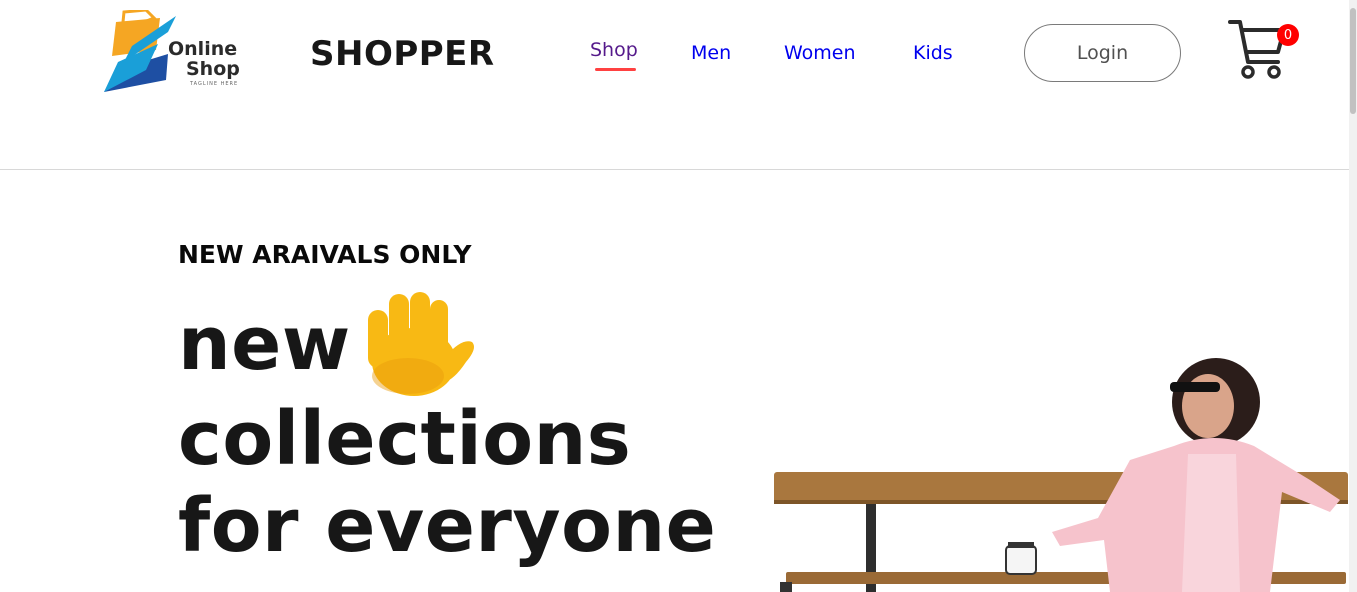  Describe the element at coordinates (820, 53) in the screenshot. I see `nav-item-women: Women` at that location.